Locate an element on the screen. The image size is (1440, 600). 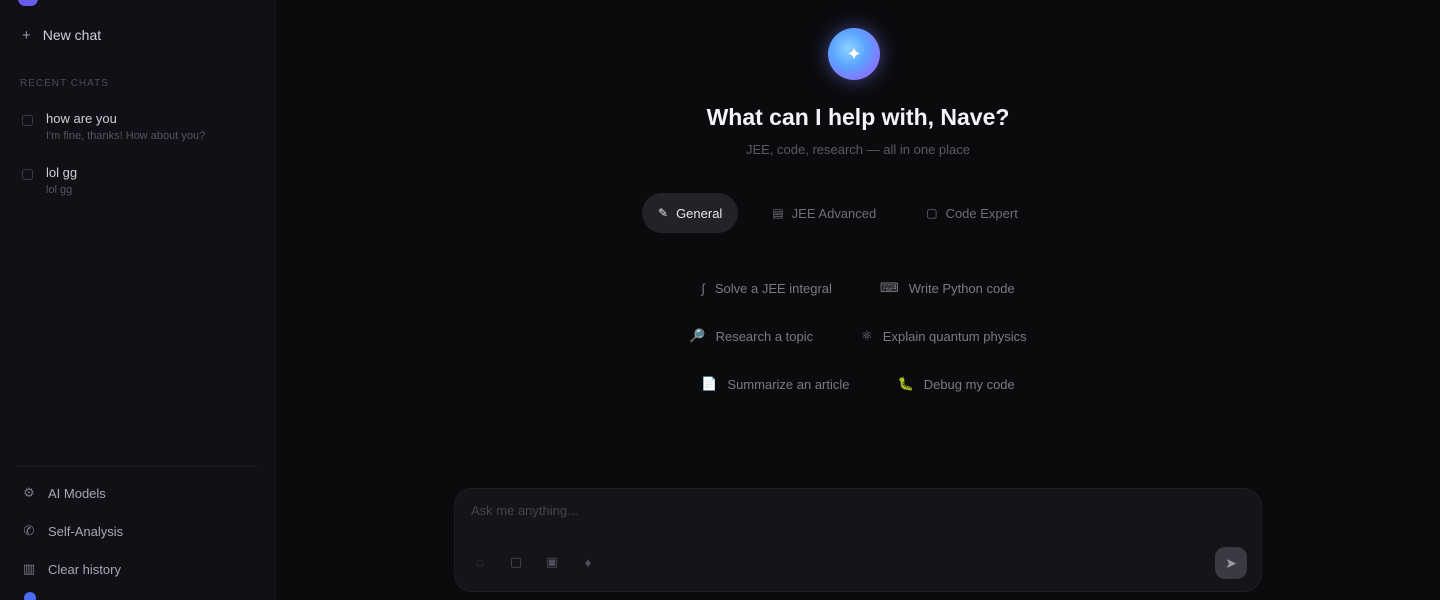
atom-icon: ⚛ is located at coordinates (867, 335).